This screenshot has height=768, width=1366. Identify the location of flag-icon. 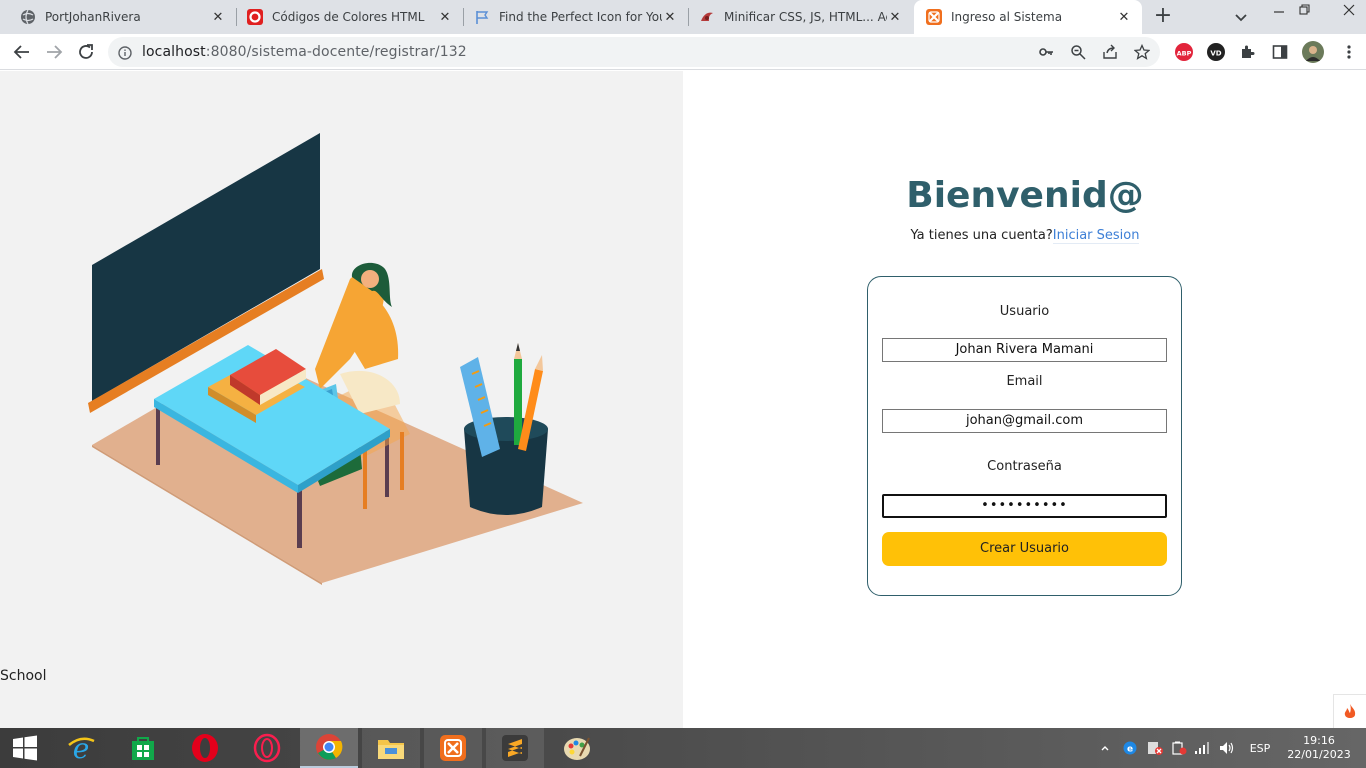
(482, 17).